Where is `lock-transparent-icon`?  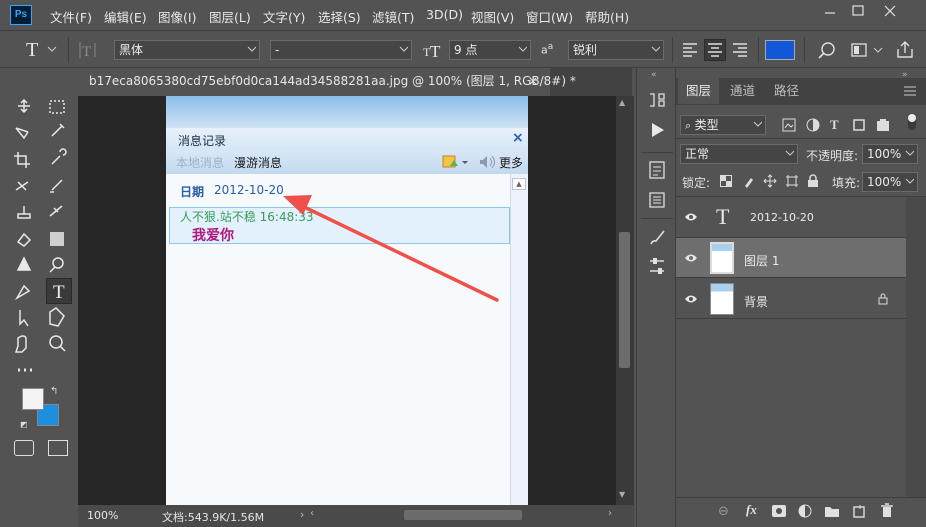 lock-transparent-icon is located at coordinates (726, 181).